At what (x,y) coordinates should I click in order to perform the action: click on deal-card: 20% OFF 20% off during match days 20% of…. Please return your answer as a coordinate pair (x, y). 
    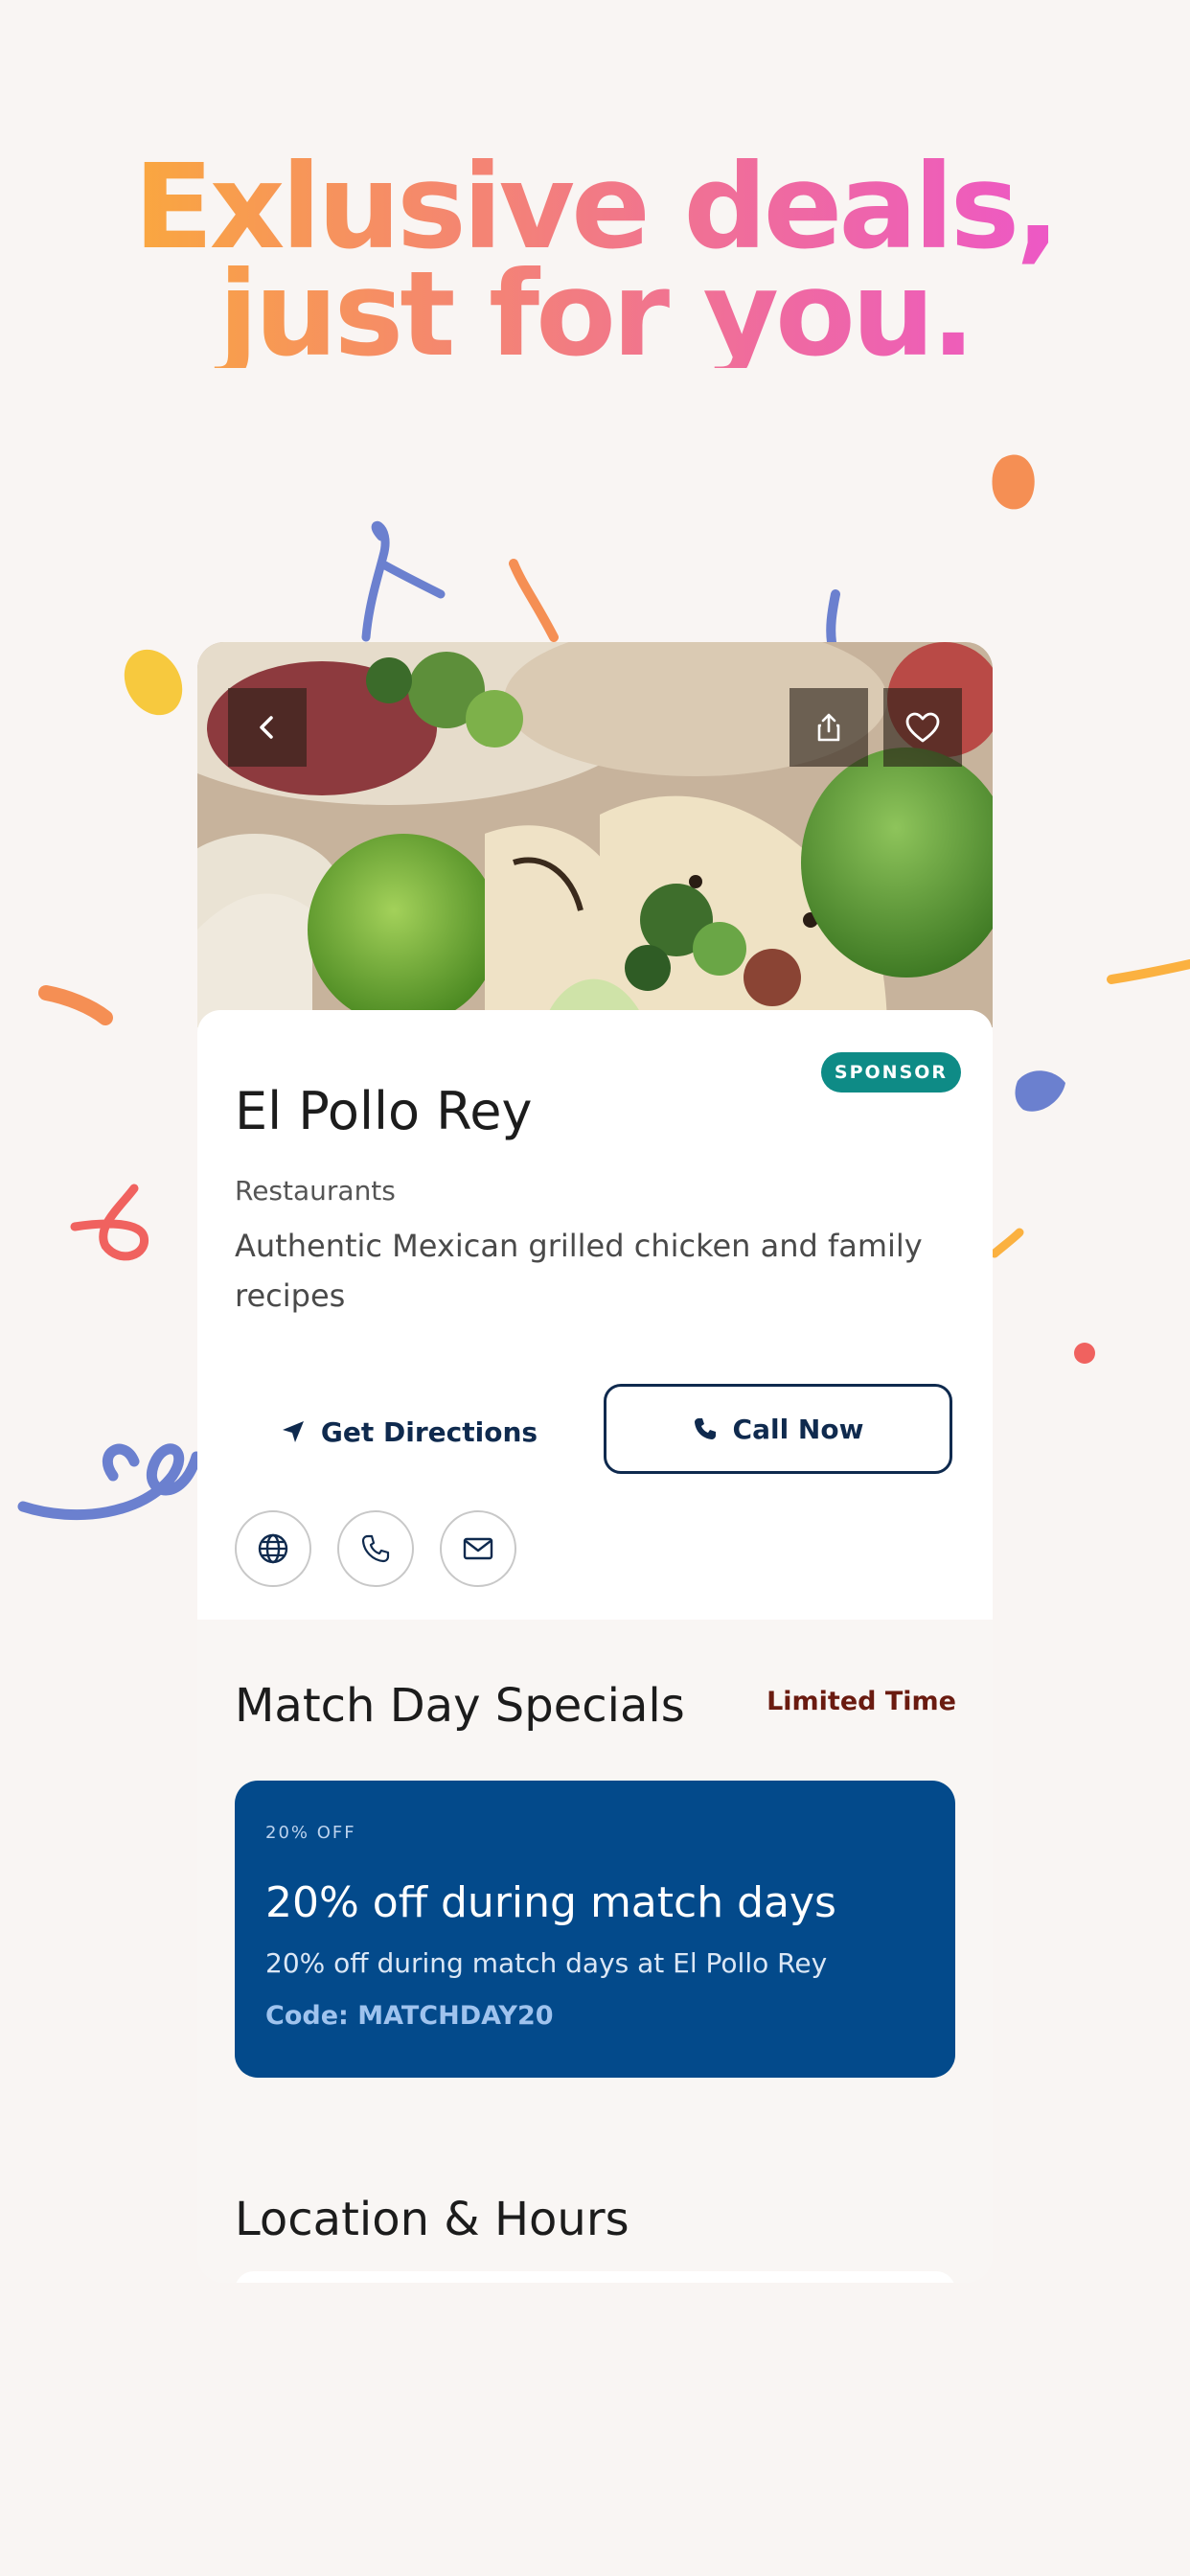
    Looking at the image, I should click on (595, 1929).